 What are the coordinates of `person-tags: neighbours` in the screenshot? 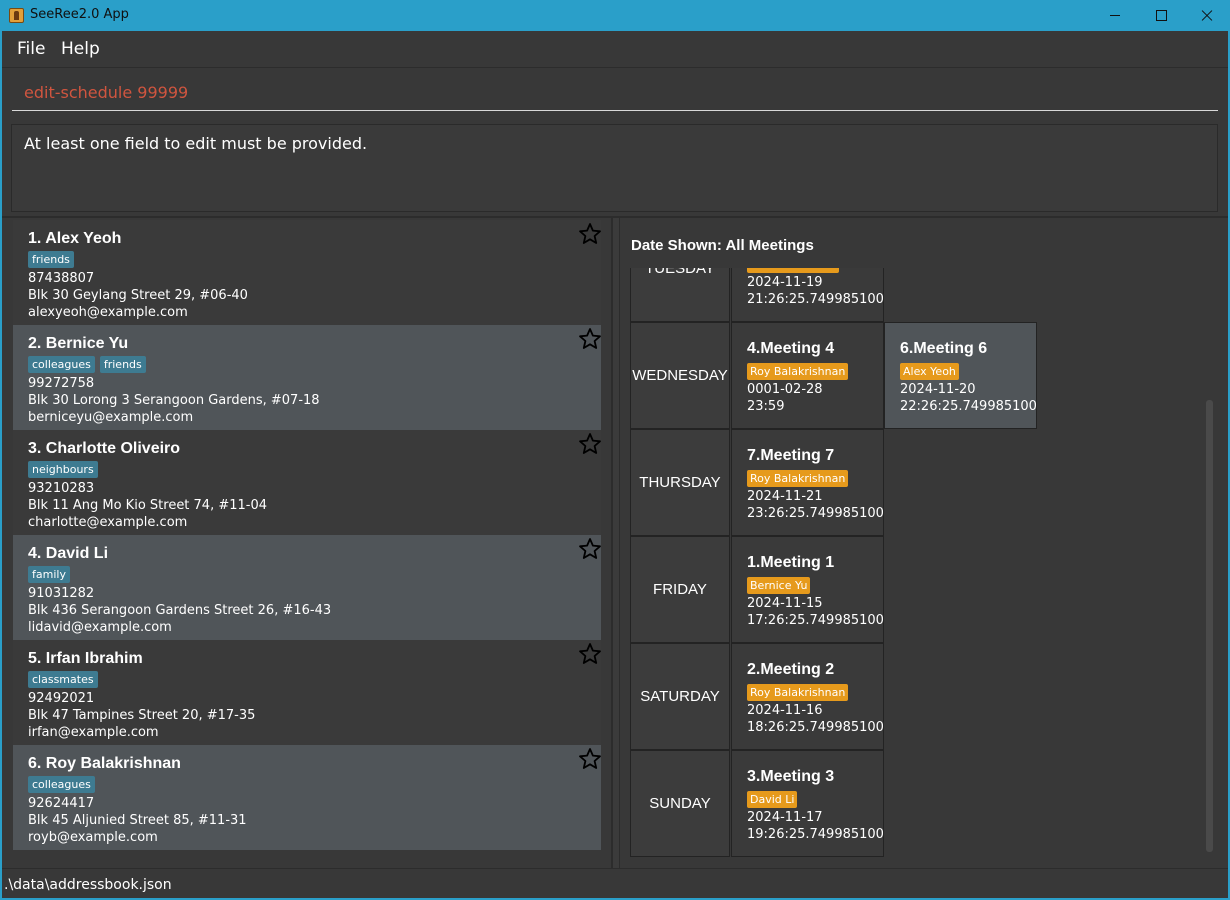 It's located at (63, 469).